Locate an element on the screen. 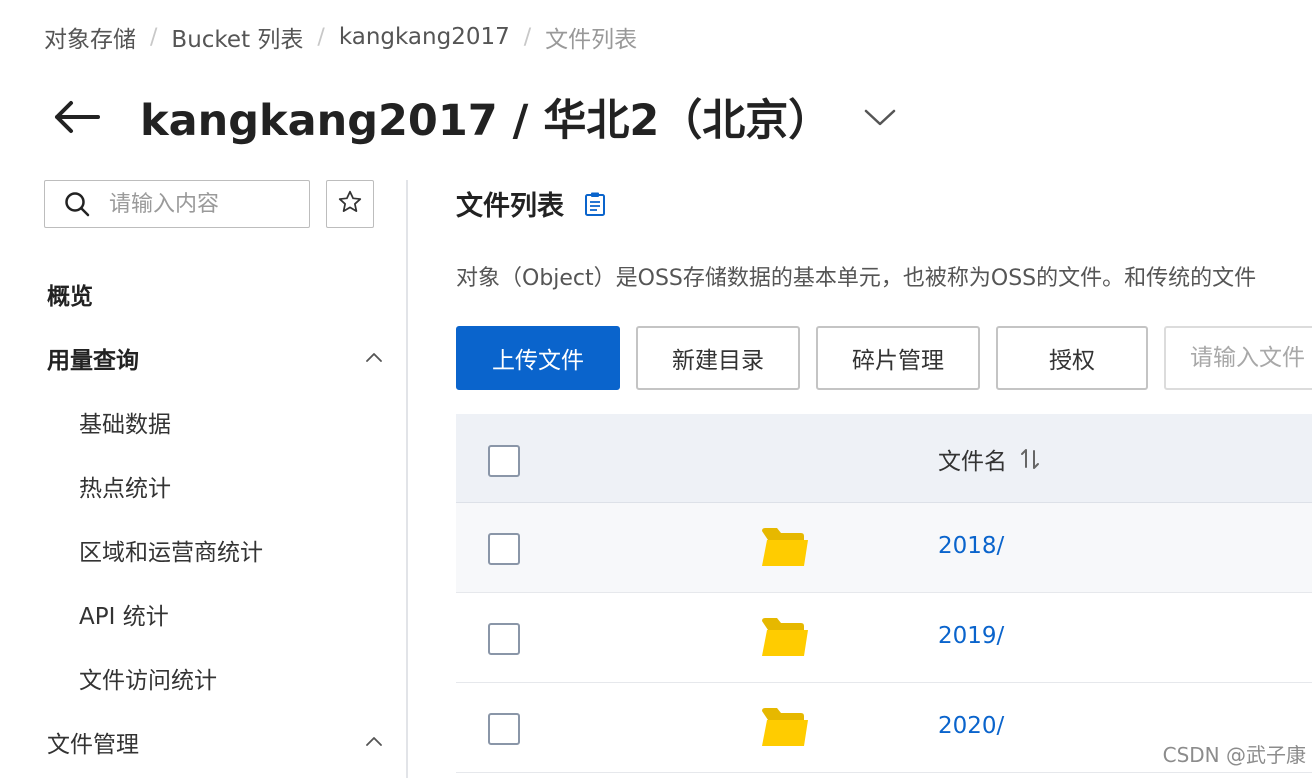  sidebar-item-label: 概览 is located at coordinates (70, 297).